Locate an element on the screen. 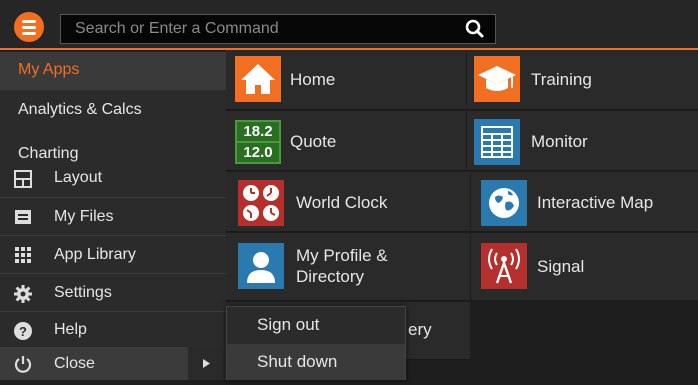 The height and width of the screenshot is (385, 698). command-search is located at coordinates (278, 29).